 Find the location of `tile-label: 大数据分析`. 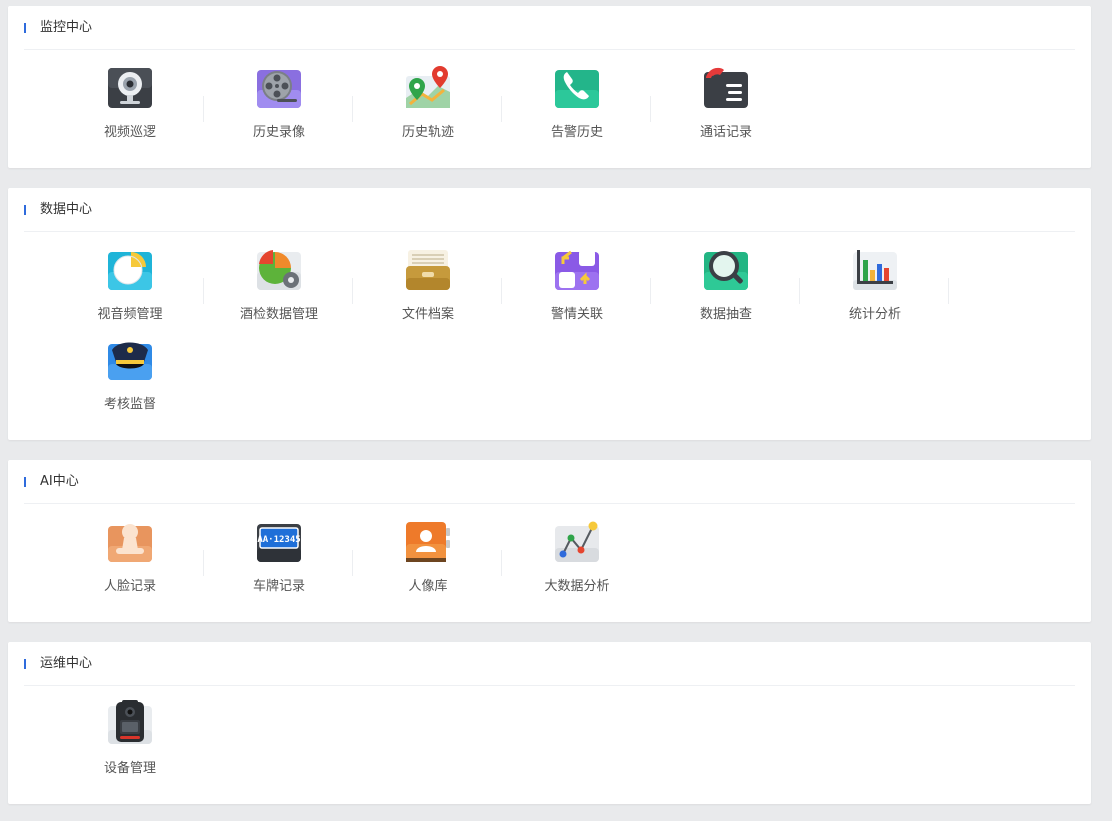

tile-label: 大数据分析 is located at coordinates (577, 586).